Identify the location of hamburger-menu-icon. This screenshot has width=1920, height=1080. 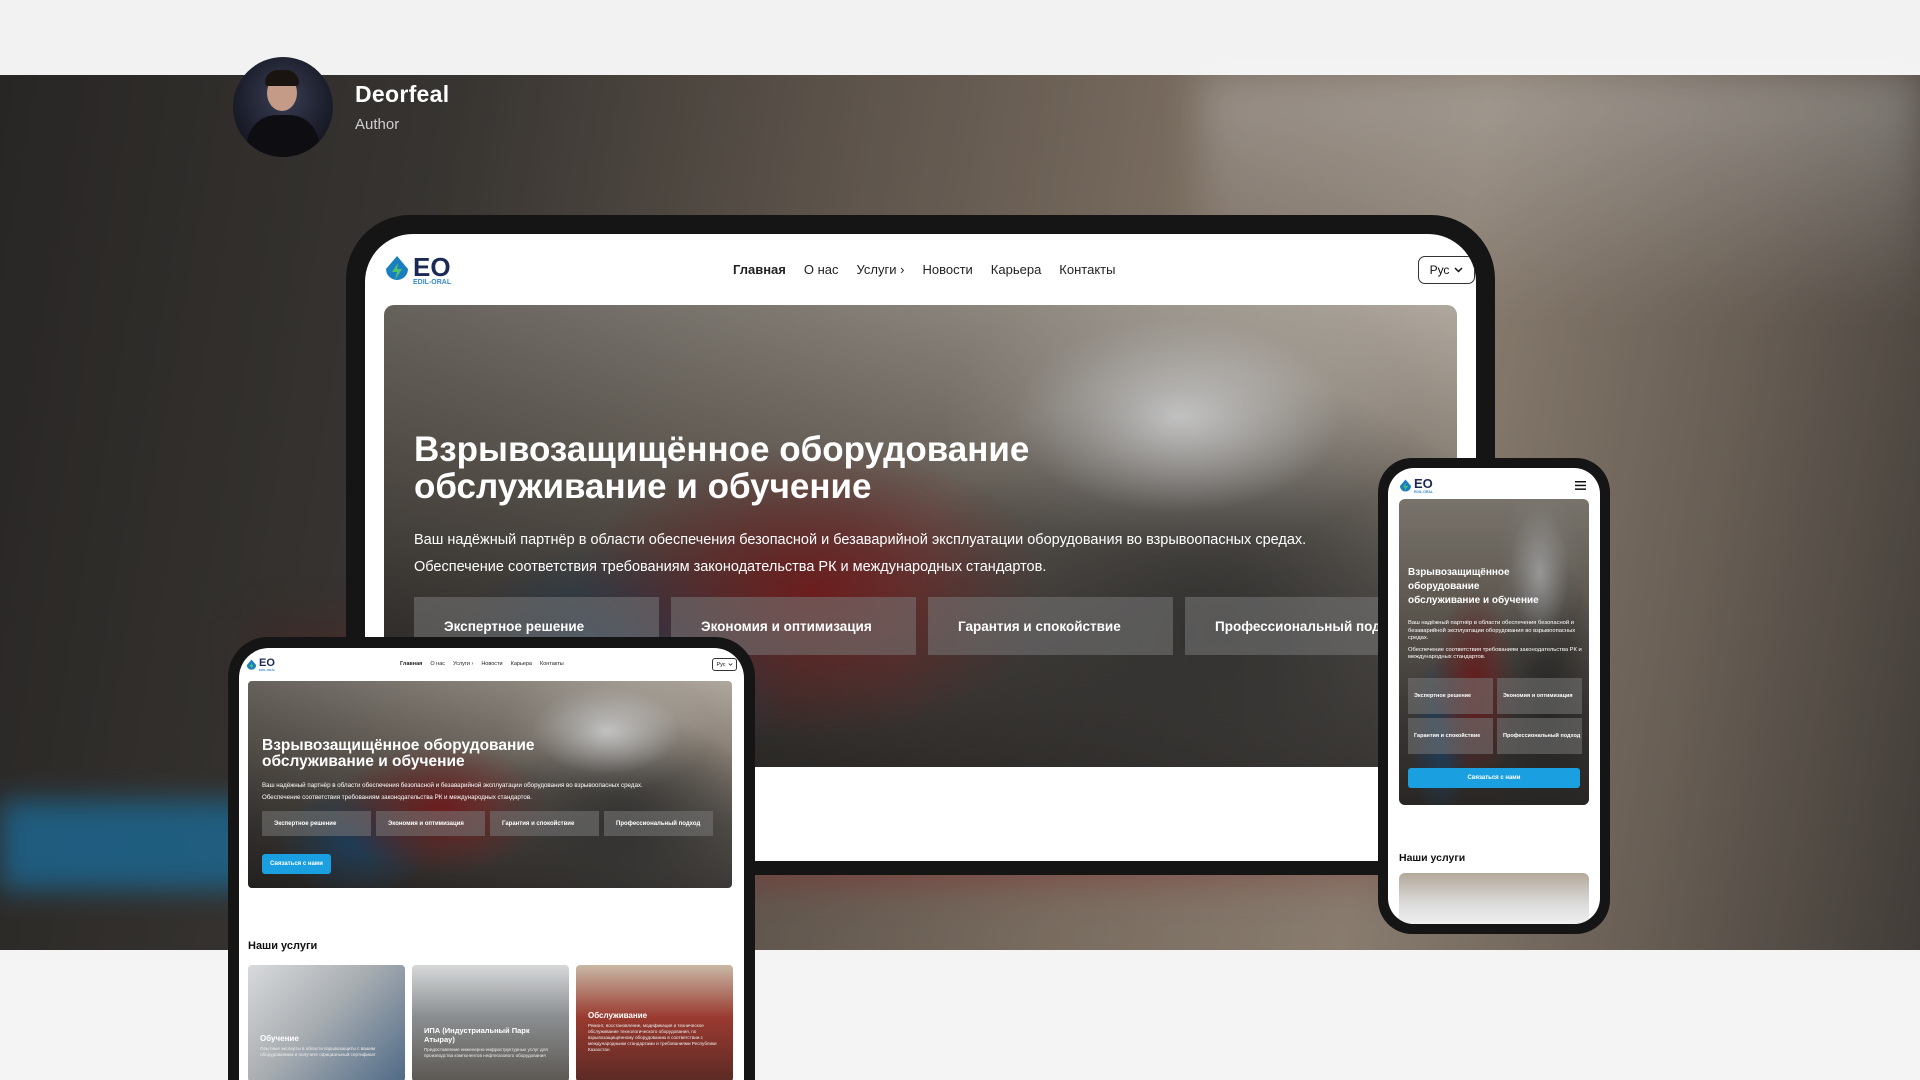
(1580, 485).